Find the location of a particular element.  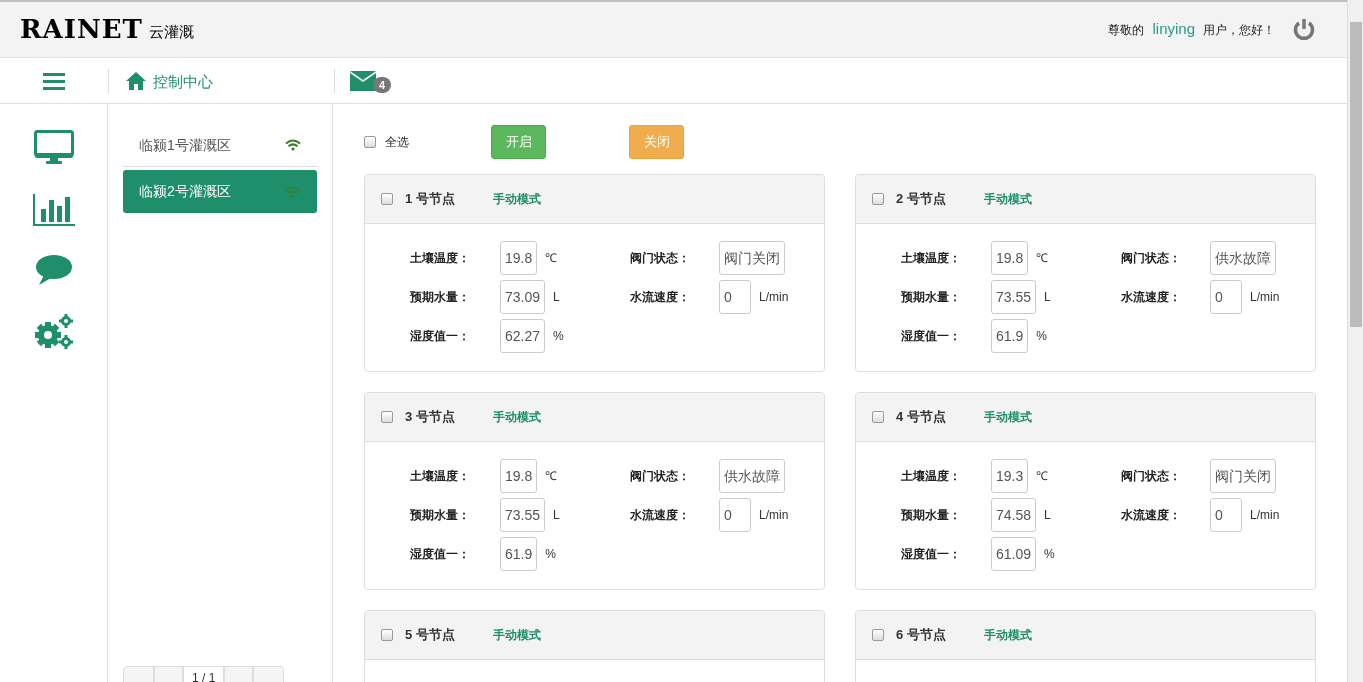

scrollbar is located at coordinates (1355, 341).